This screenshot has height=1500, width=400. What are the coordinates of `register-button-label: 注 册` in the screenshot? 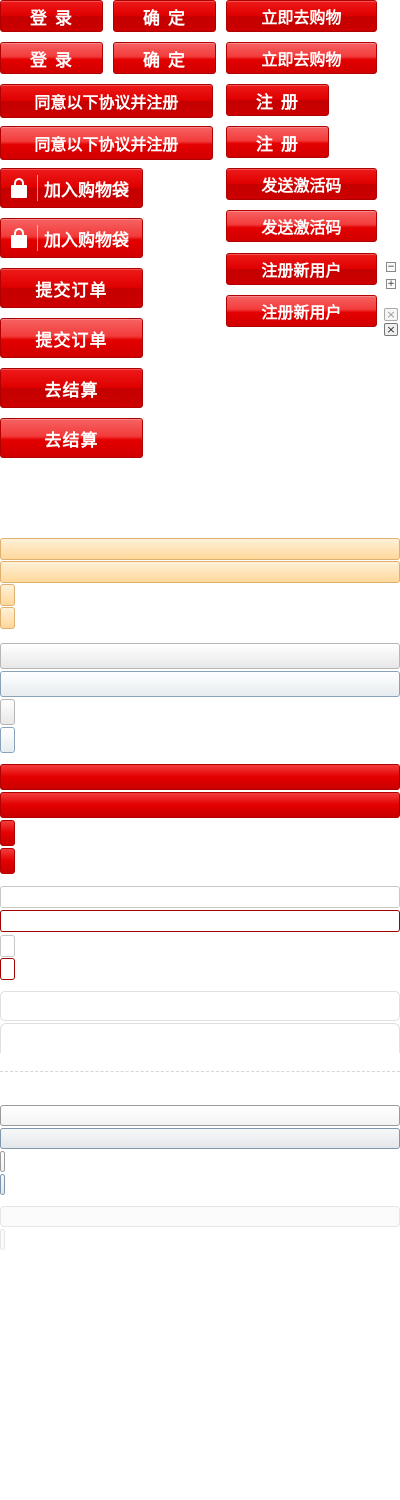 It's located at (277, 102).